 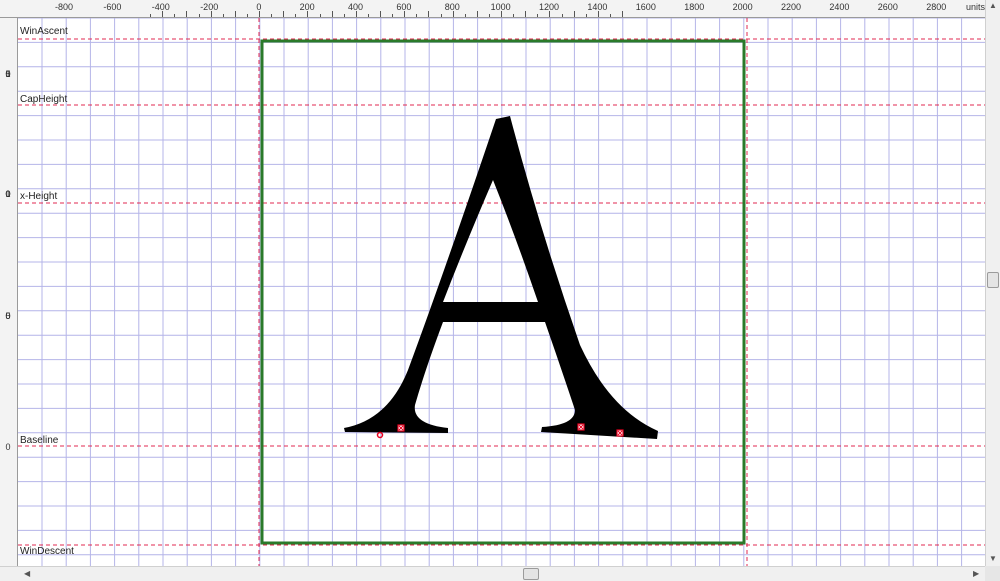 I want to click on ruler-tick-label: -600, so click(x=112, y=7).